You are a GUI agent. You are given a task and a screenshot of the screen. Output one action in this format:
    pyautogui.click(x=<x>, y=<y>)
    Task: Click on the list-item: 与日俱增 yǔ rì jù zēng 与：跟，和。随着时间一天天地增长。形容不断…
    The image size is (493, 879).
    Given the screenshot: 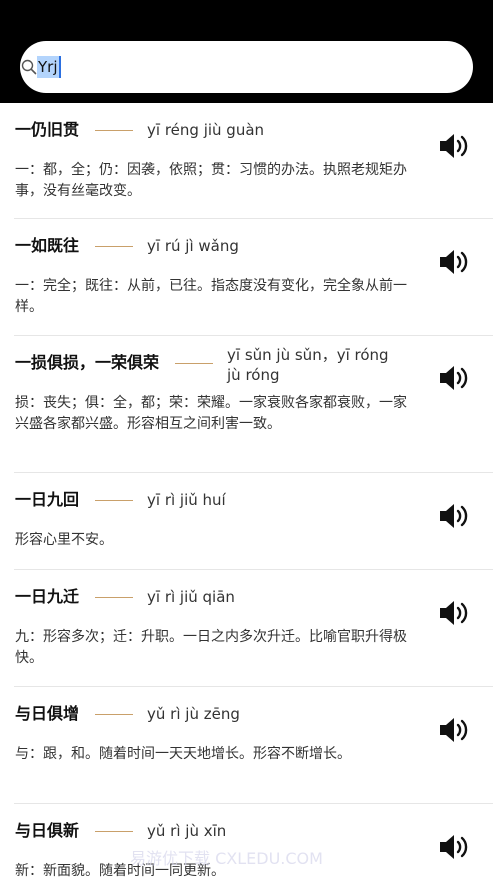 What is the action you would take?
    pyautogui.click(x=246, y=745)
    